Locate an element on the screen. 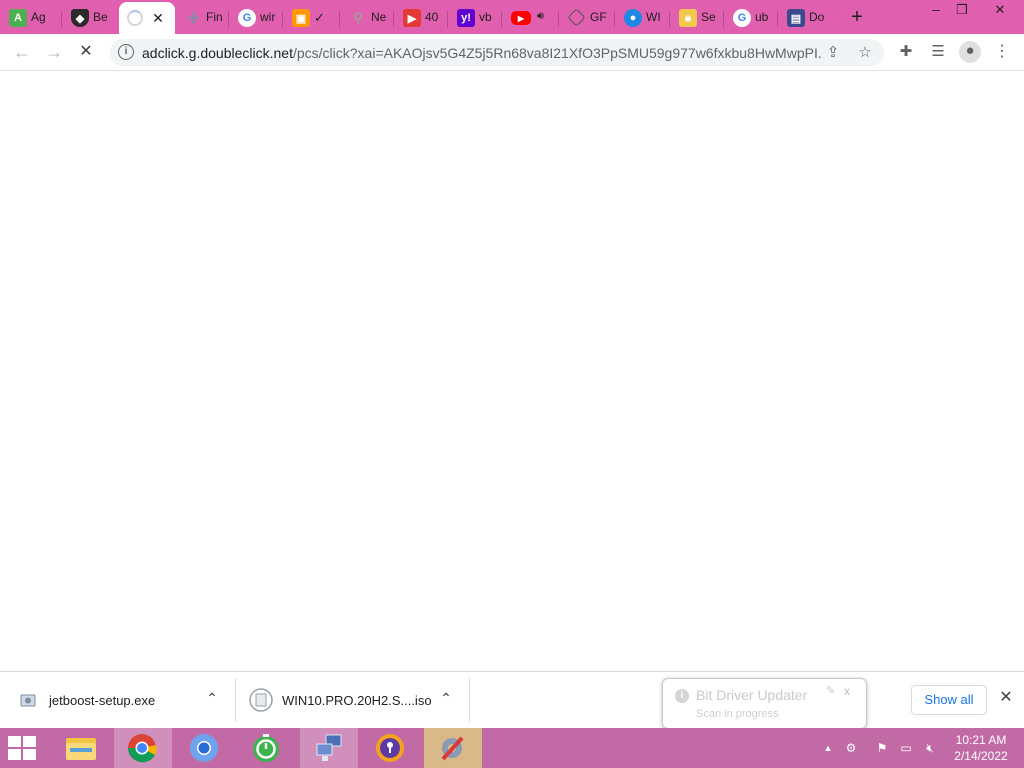 Image resolution: width=1024 pixels, height=768 pixels. pin-icon: ✎ is located at coordinates (830, 690).